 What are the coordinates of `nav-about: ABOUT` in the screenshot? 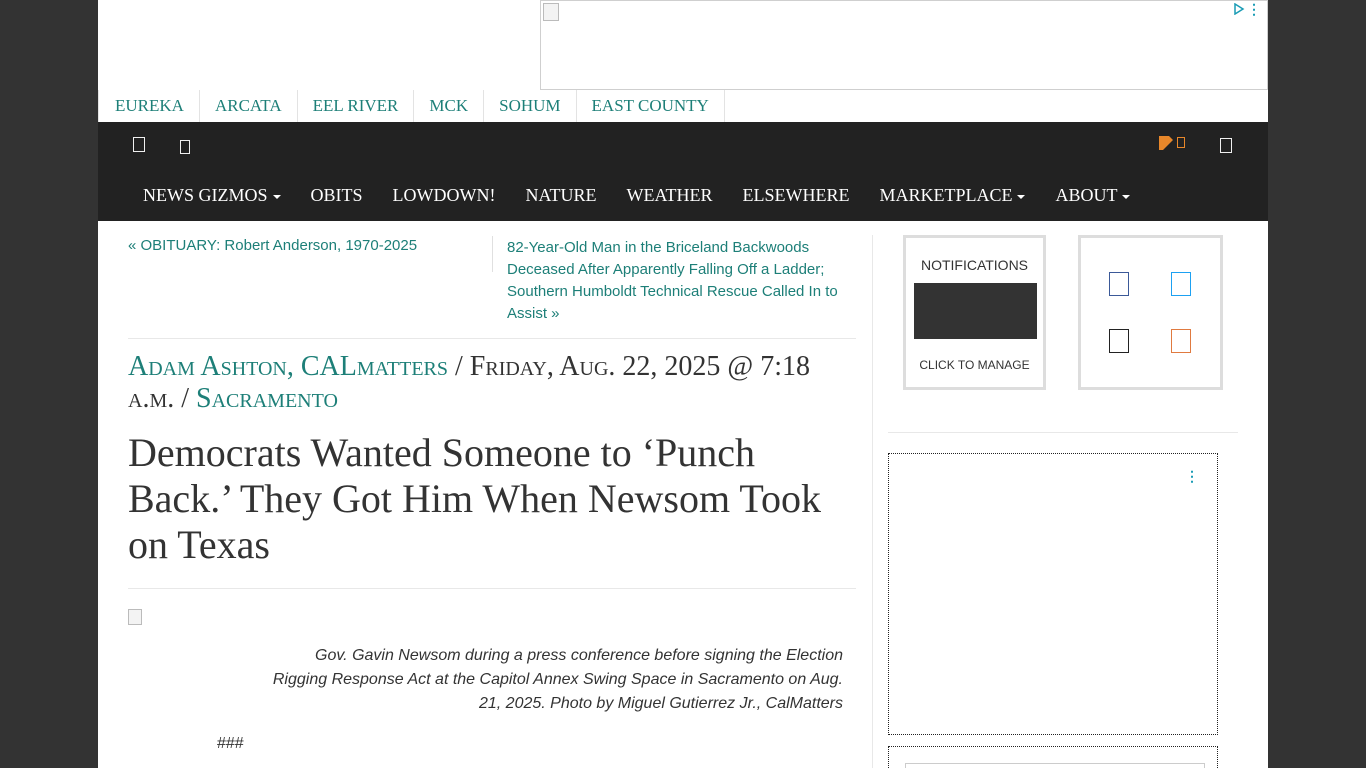 It's located at (1092, 195).